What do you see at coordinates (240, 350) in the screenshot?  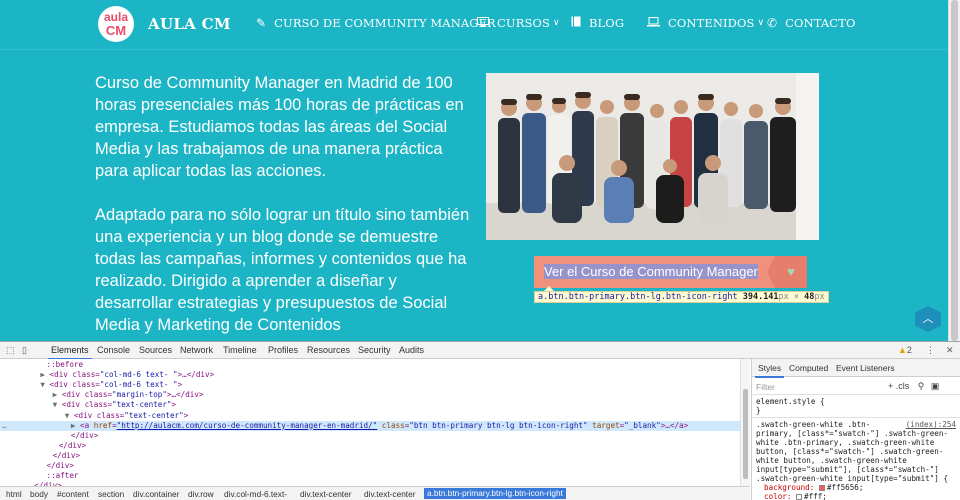 I see `tab-timeline: Timeline` at bounding box center [240, 350].